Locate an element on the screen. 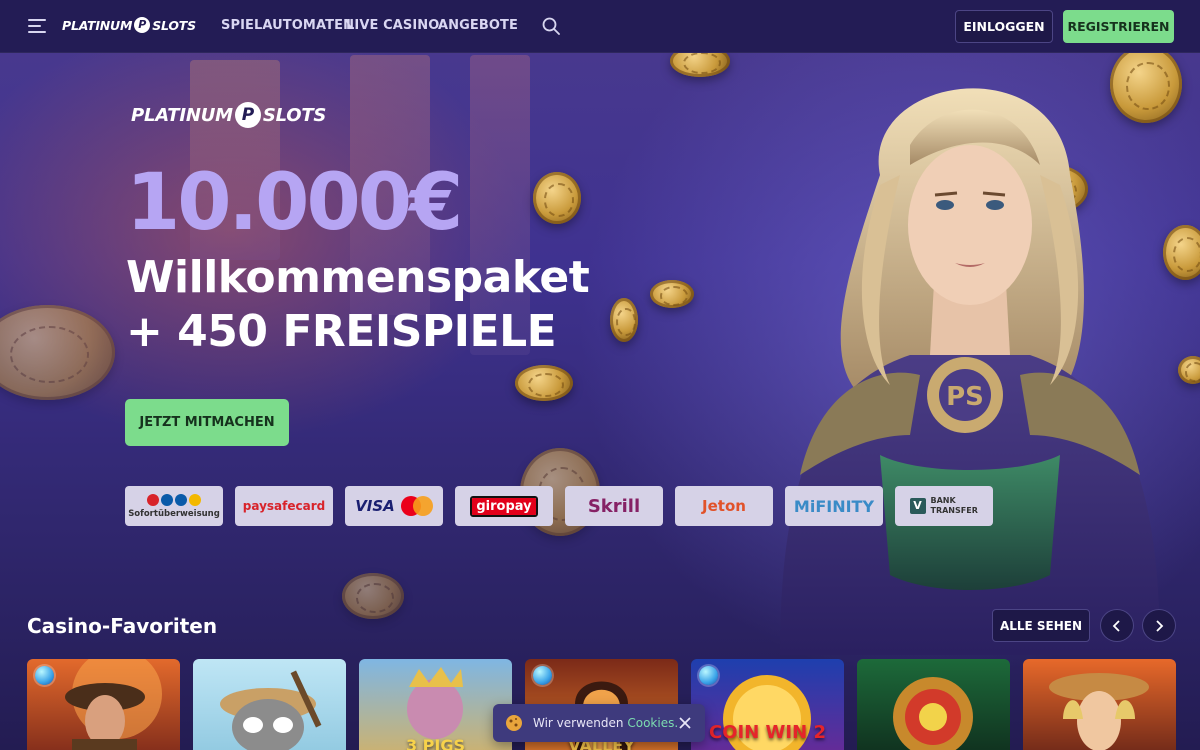  cookie-icon is located at coordinates (514, 723).